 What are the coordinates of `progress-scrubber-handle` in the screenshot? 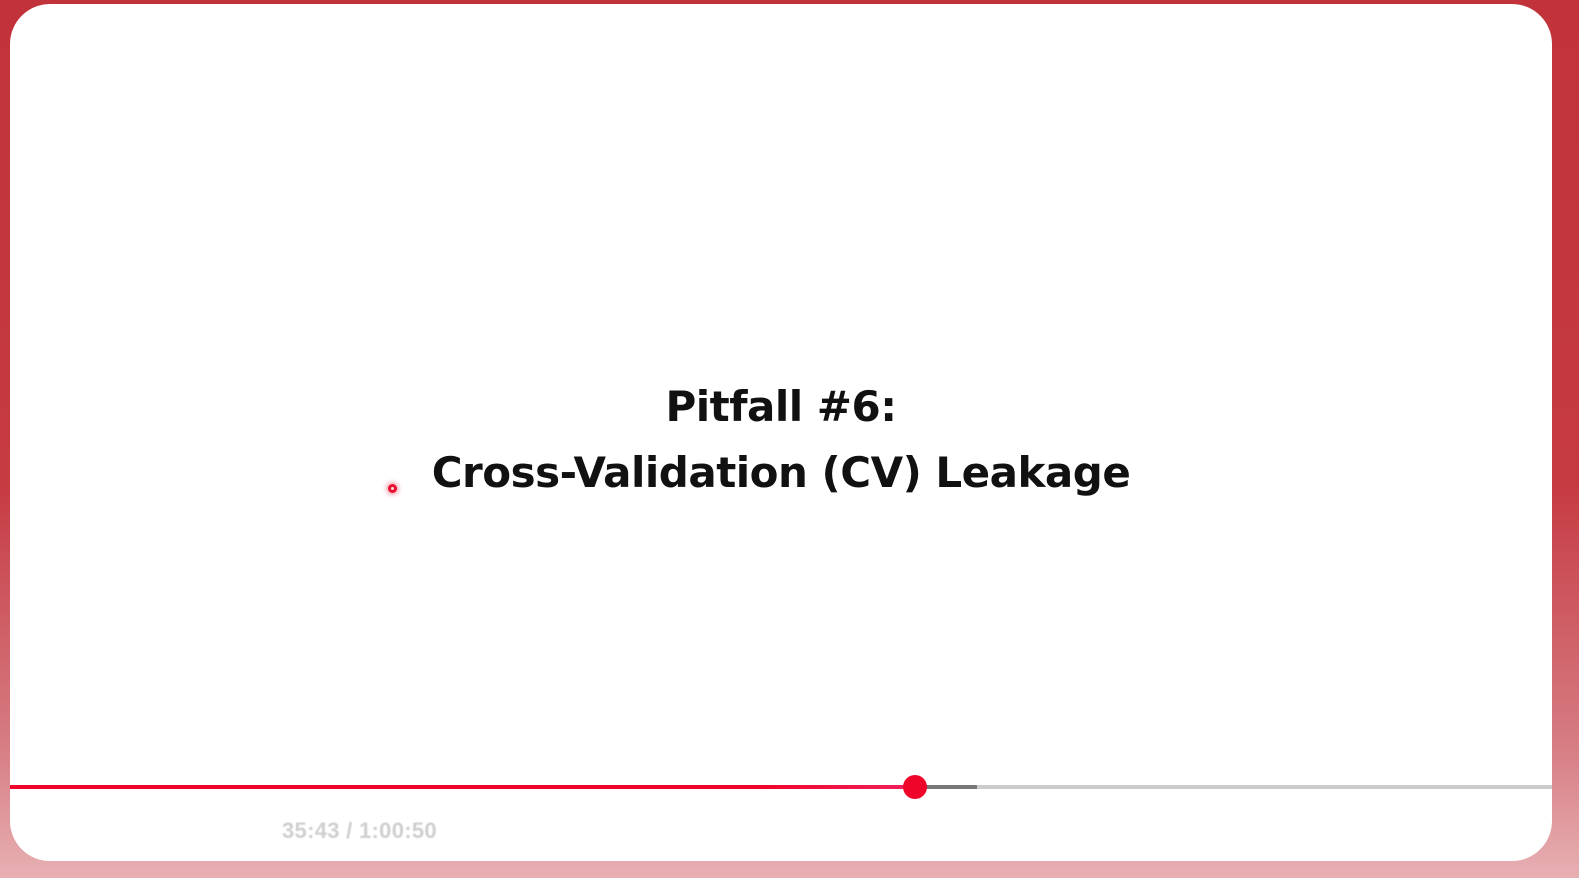 It's located at (915, 787).